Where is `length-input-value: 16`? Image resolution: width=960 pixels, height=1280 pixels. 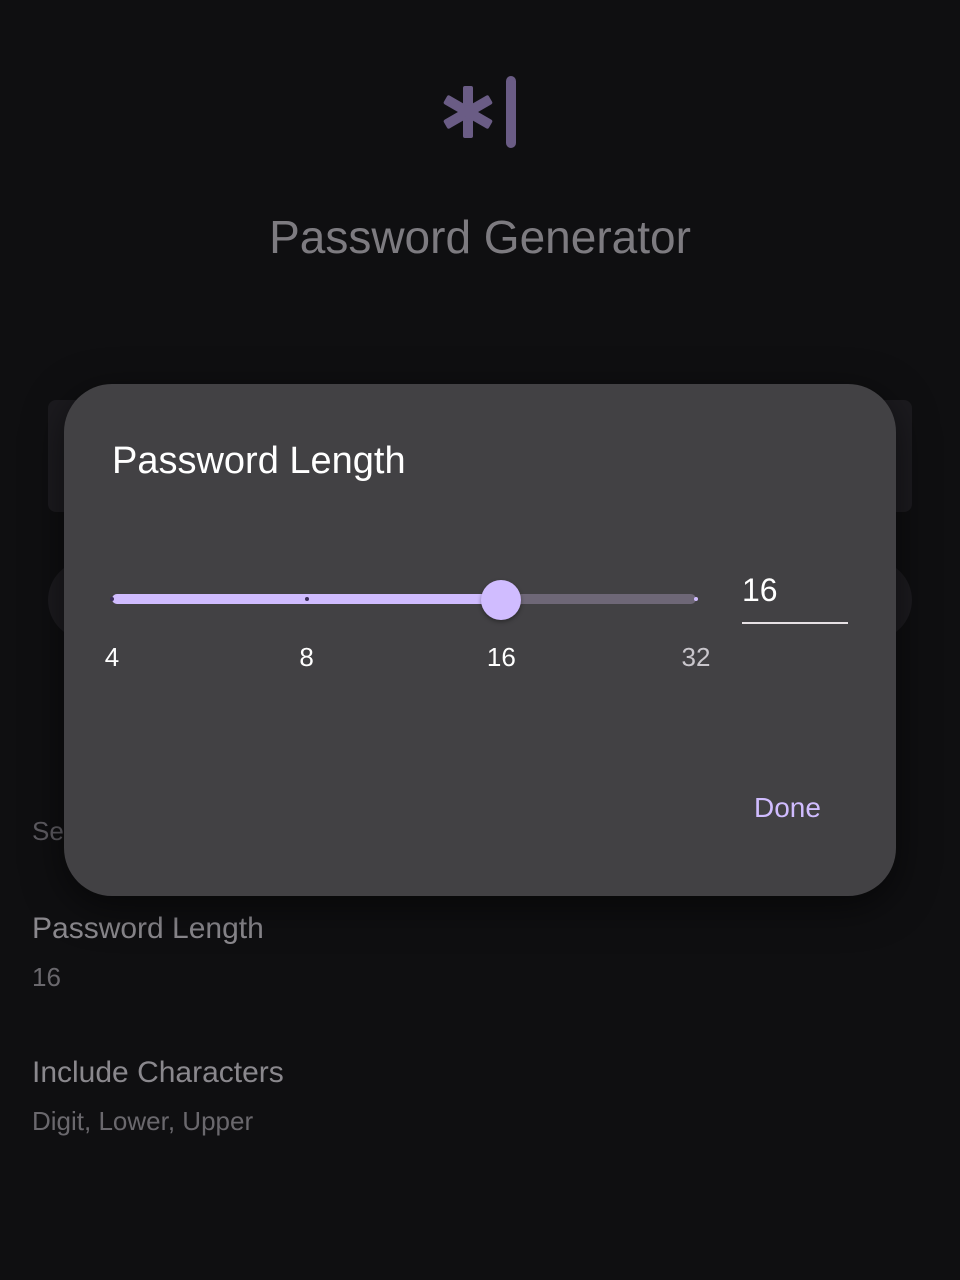 length-input-value: 16 is located at coordinates (760, 590).